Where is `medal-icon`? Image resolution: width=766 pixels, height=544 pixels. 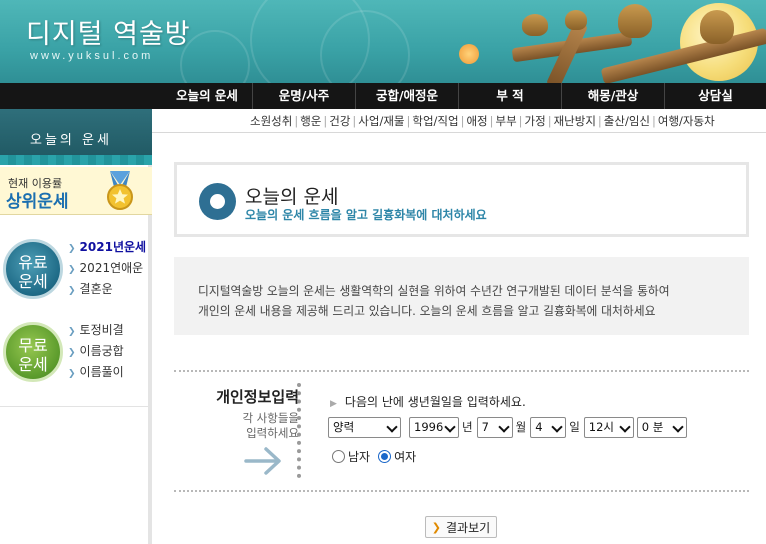
medal-icon is located at coordinates (120, 190).